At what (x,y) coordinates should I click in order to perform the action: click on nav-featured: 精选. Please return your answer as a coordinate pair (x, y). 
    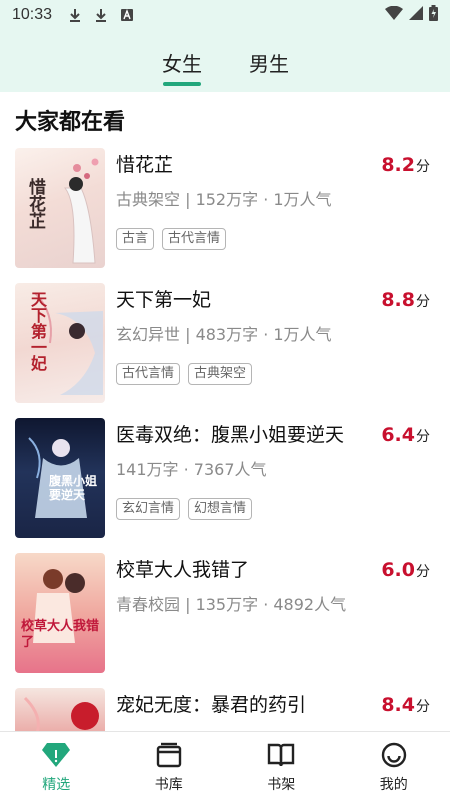
    Looking at the image, I should click on (56, 766).